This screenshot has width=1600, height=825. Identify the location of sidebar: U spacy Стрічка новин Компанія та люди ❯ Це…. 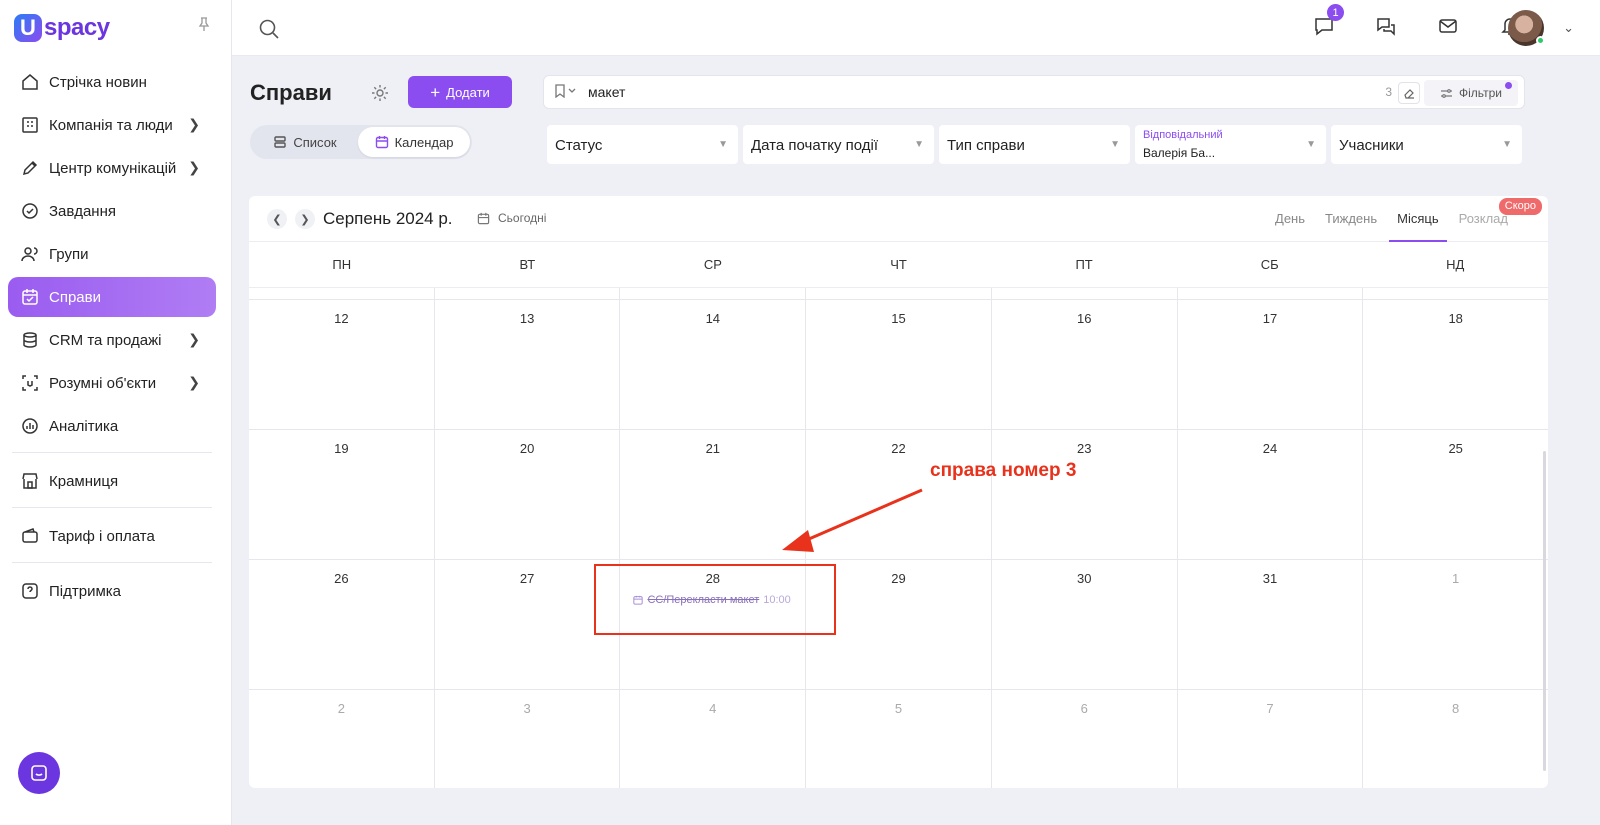
(116, 412).